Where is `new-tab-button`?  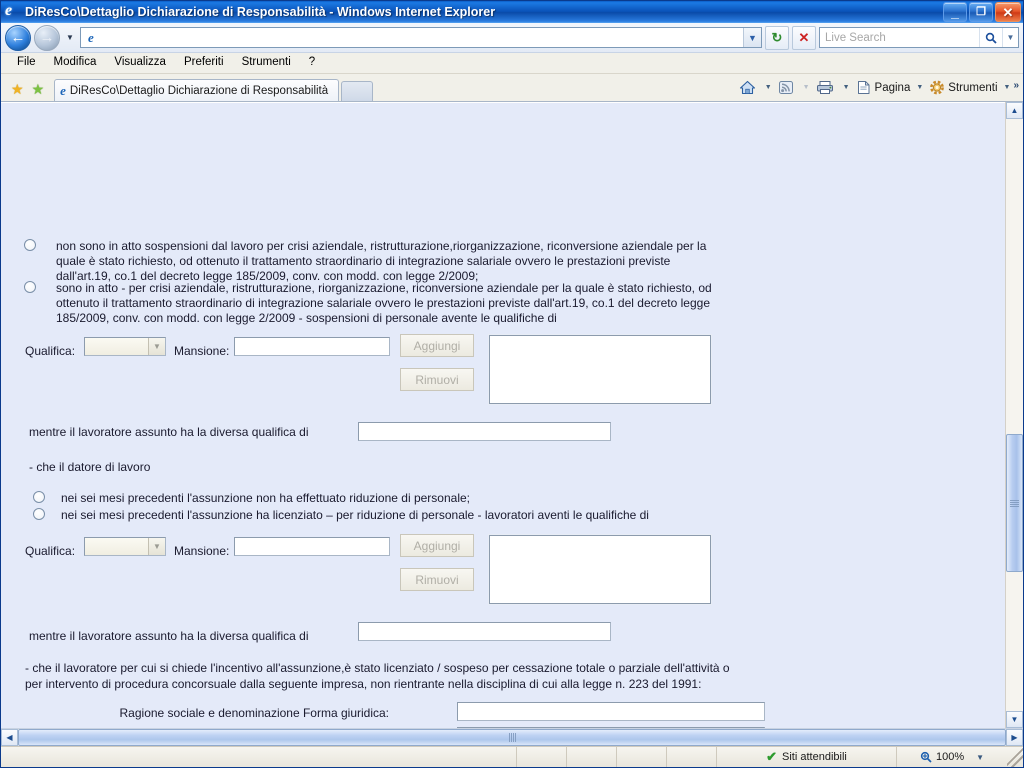 new-tab-button is located at coordinates (357, 91).